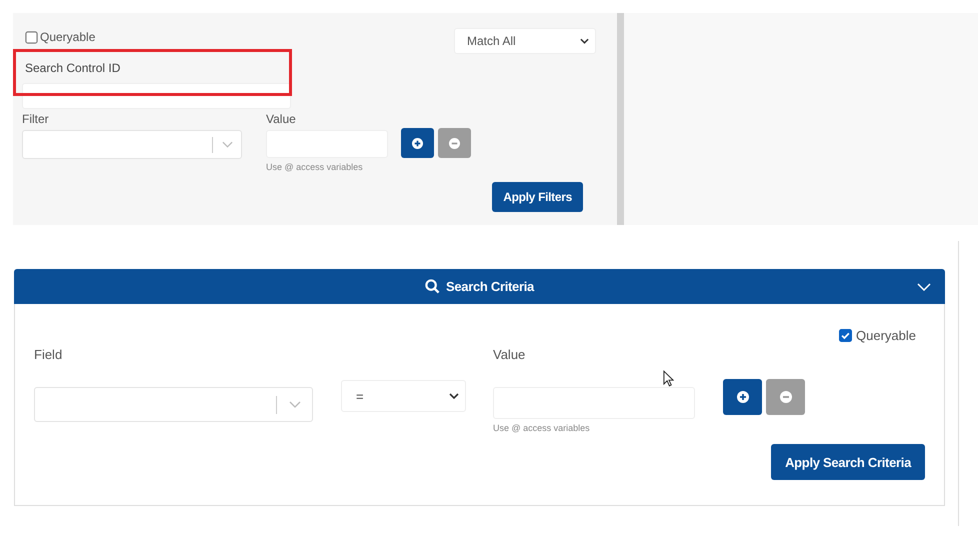 This screenshot has height=540, width=978. I want to click on match-select: Match All, so click(525, 41).